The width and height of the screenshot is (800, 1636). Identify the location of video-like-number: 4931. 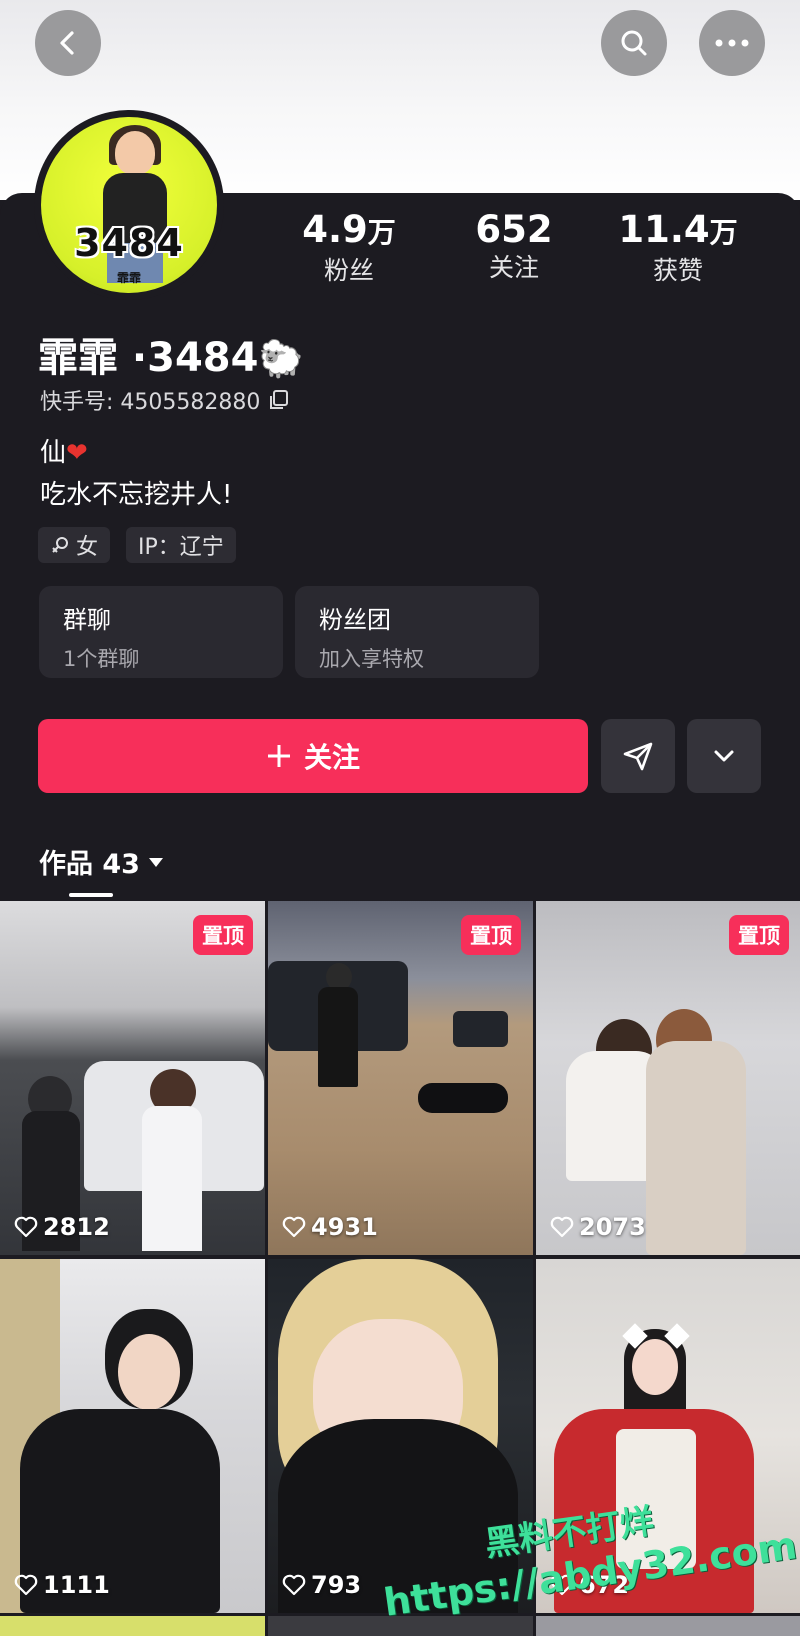
(344, 1227).